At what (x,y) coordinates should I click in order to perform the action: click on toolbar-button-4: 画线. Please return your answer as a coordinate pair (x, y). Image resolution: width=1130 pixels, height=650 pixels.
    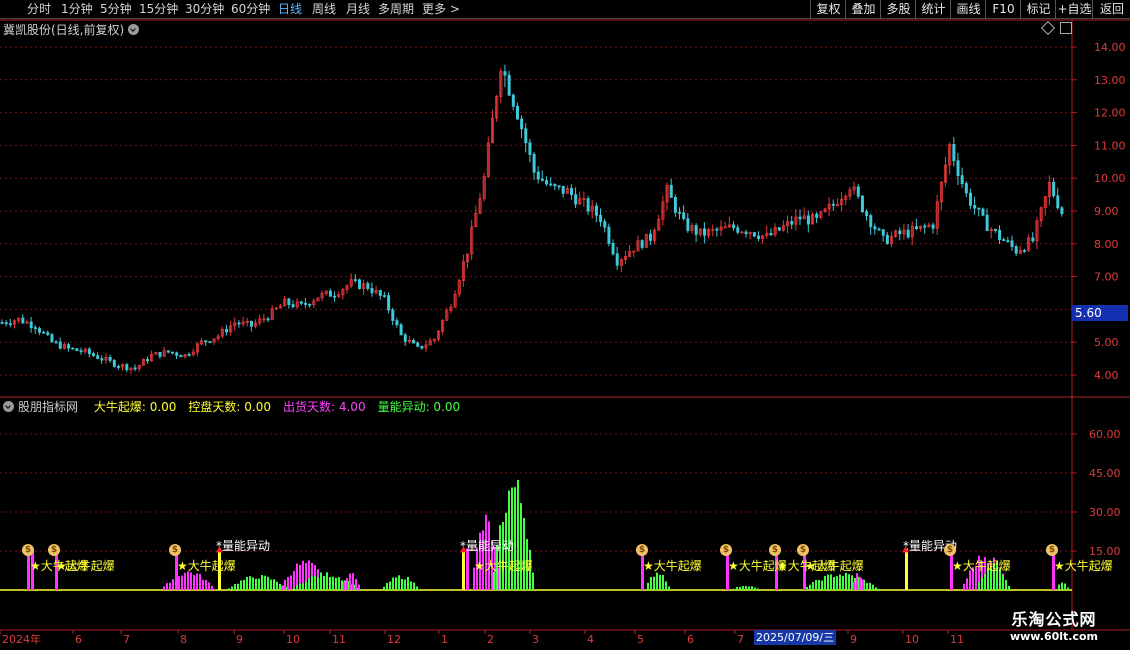
    Looking at the image, I should click on (968, 9).